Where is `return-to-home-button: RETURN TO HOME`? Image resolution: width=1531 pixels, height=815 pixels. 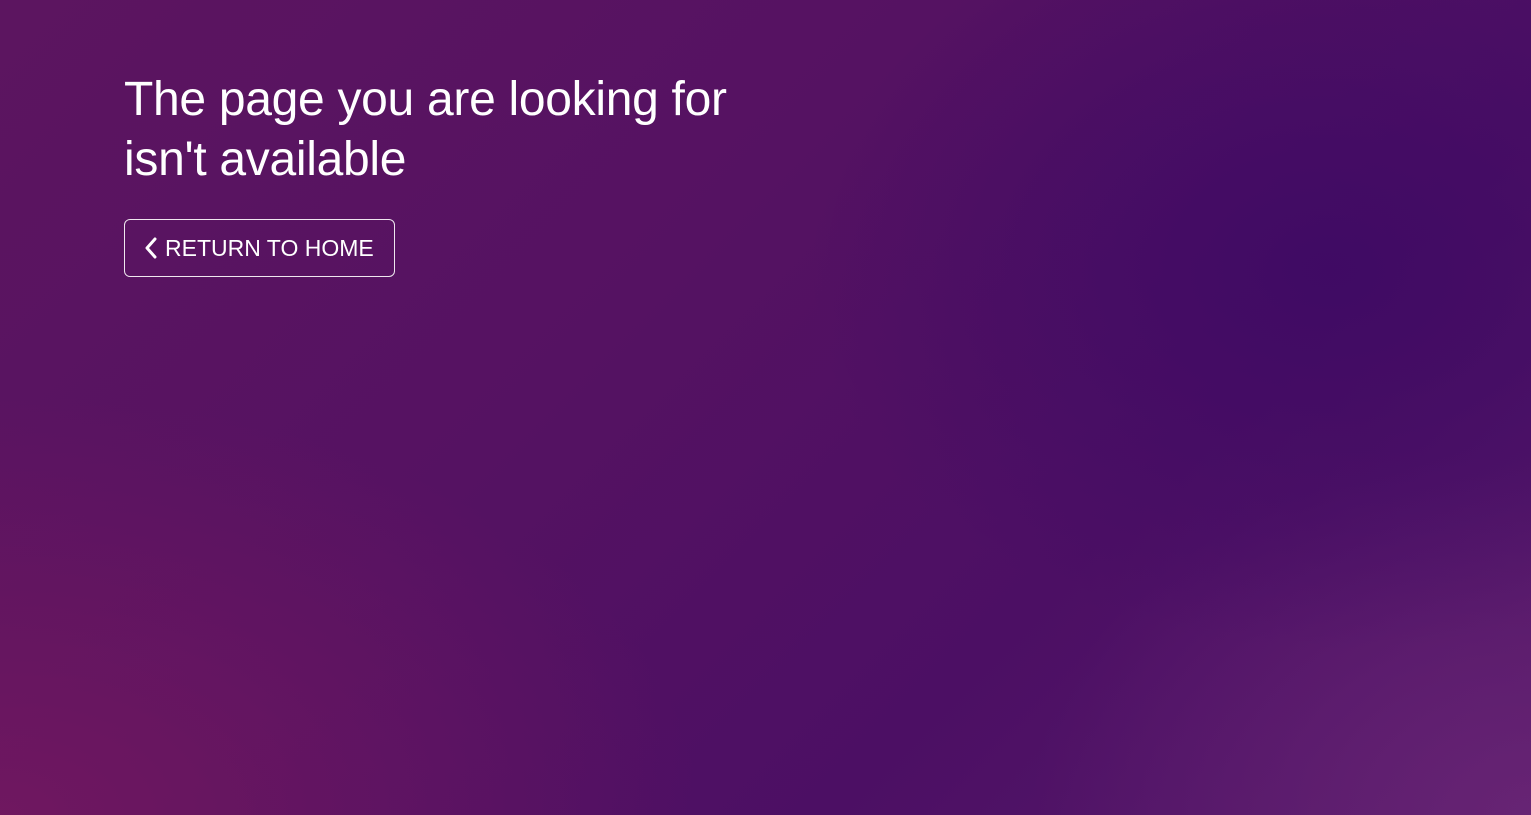 return-to-home-button: RETURN TO HOME is located at coordinates (259, 248).